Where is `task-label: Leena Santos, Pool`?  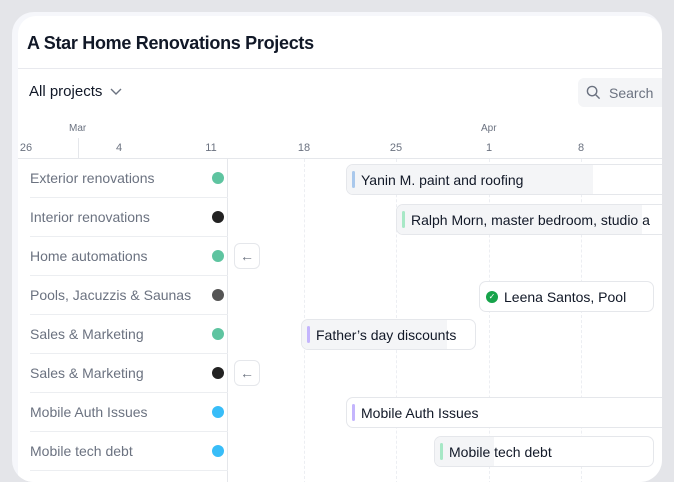 task-label: Leena Santos, Pool is located at coordinates (565, 296).